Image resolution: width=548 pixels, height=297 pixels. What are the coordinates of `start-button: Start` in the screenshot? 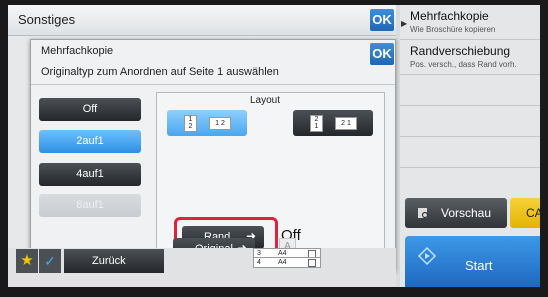 It's located at (472, 261).